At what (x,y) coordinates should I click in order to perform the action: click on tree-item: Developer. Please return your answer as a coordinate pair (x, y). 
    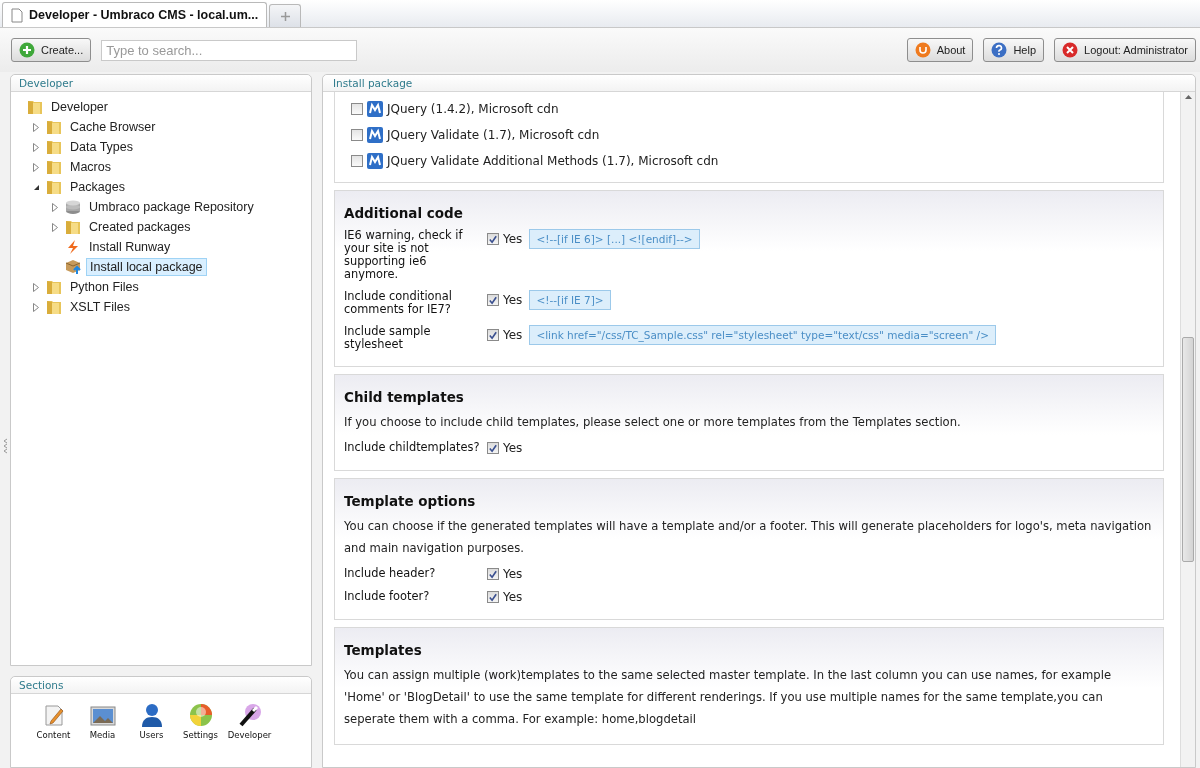
    Looking at the image, I should click on (79, 107).